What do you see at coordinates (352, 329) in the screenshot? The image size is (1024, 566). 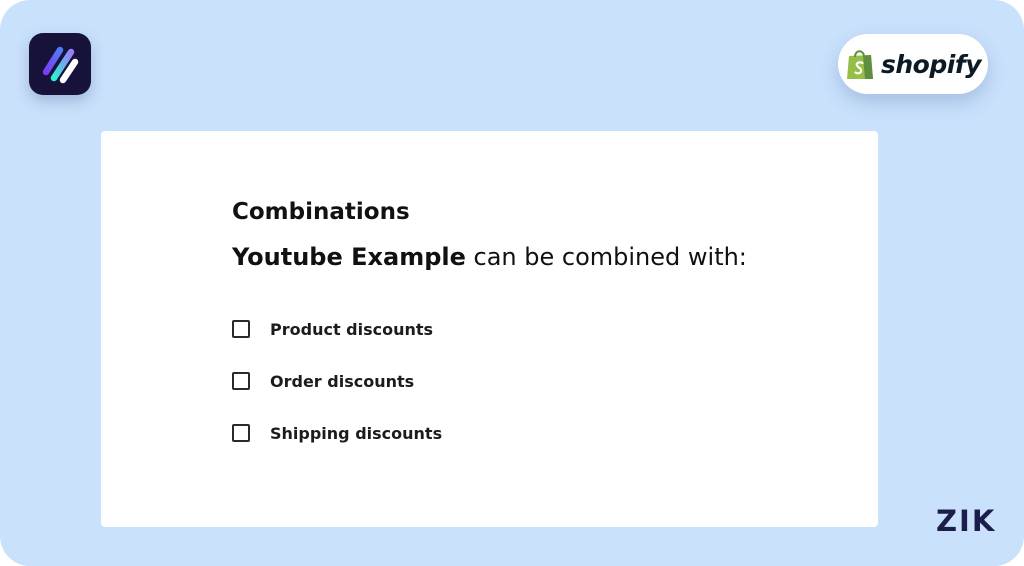 I see `option-label: Product discounts` at bounding box center [352, 329].